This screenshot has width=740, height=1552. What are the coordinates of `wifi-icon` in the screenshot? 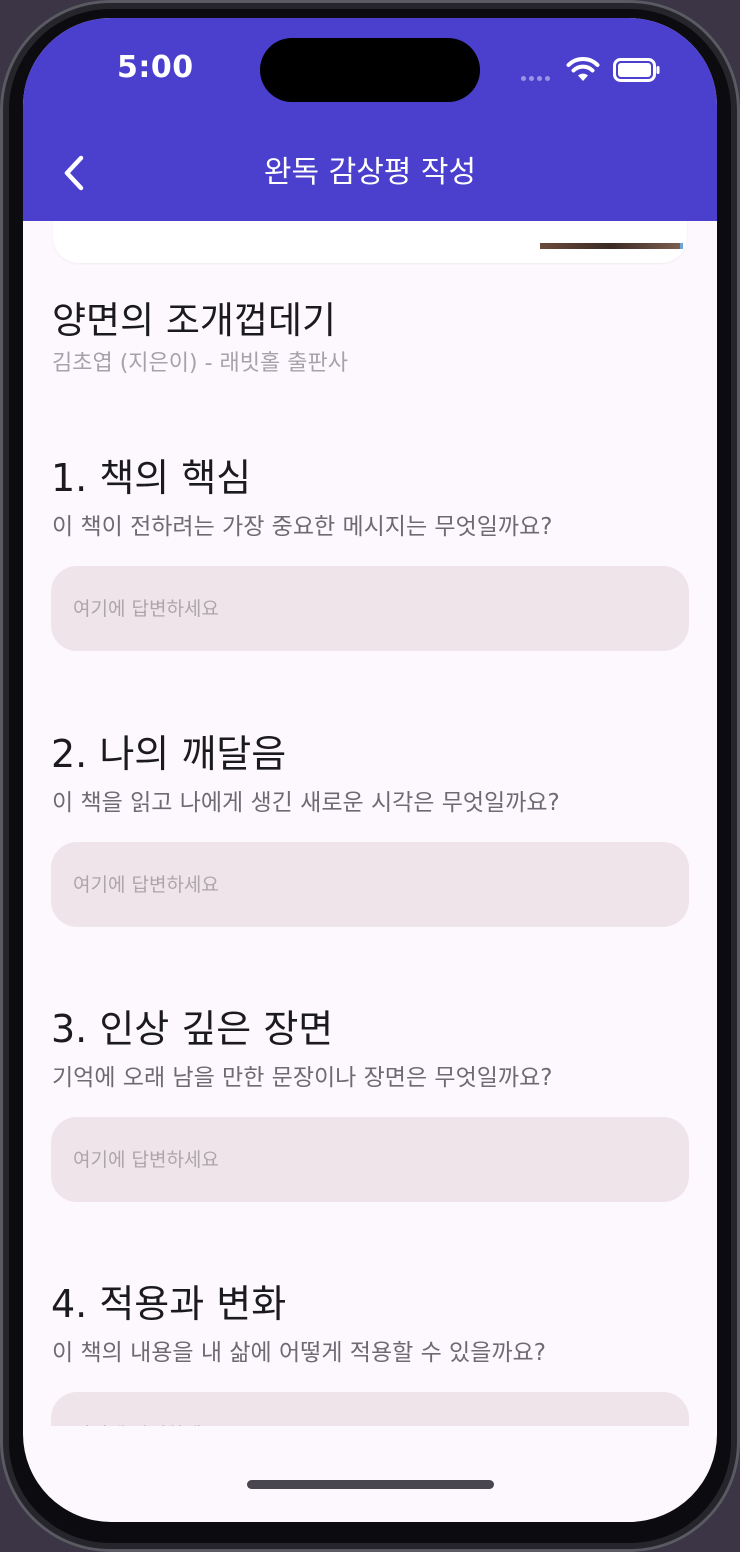 It's located at (583, 69).